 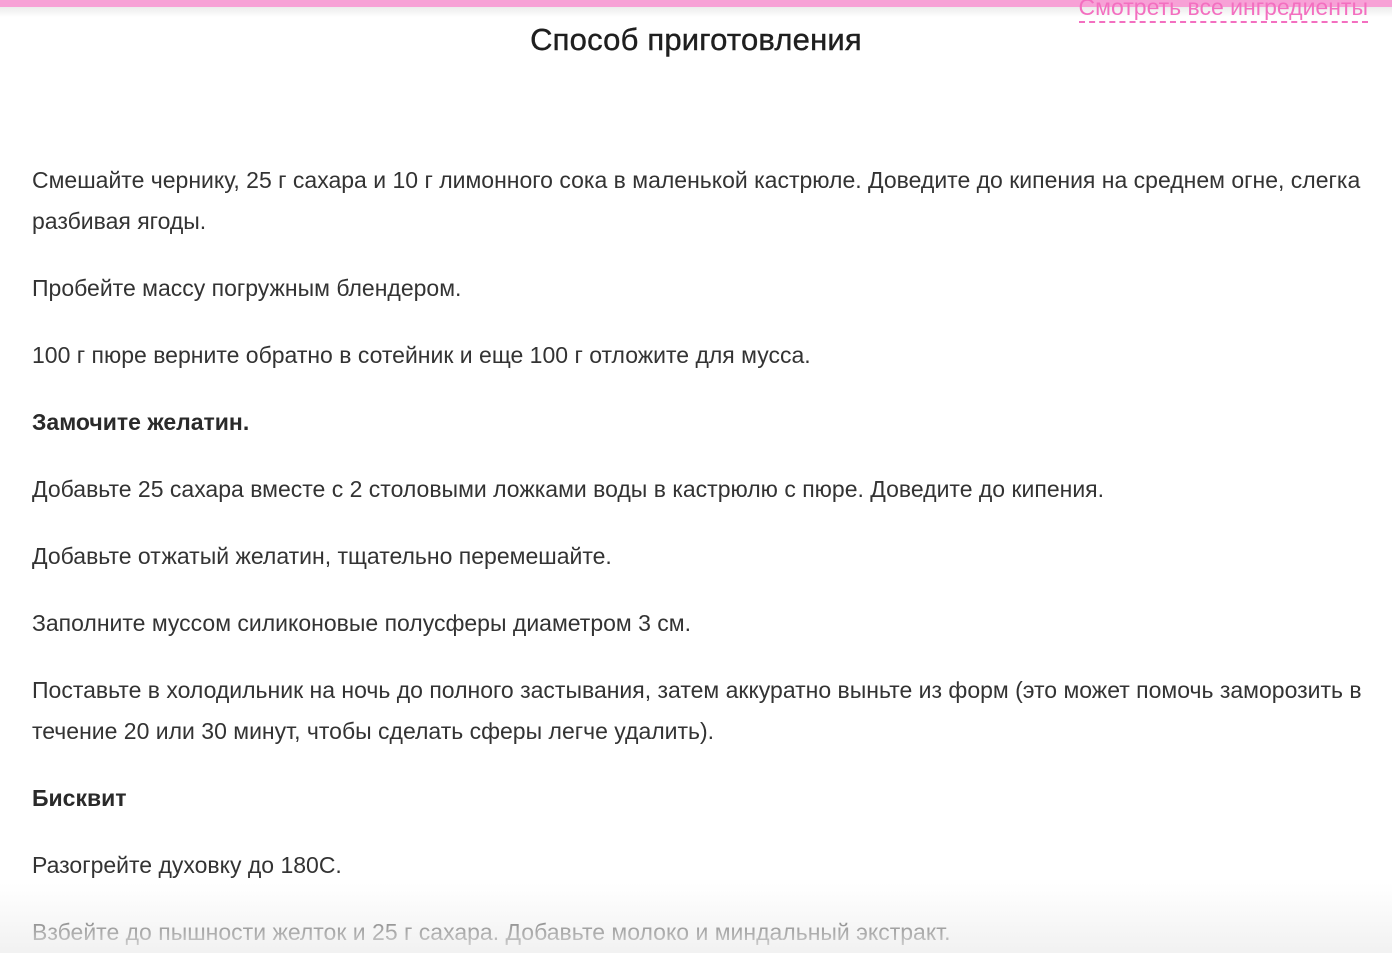 What do you see at coordinates (696, 39) in the screenshot?
I see `section-title: Способ приготовления` at bounding box center [696, 39].